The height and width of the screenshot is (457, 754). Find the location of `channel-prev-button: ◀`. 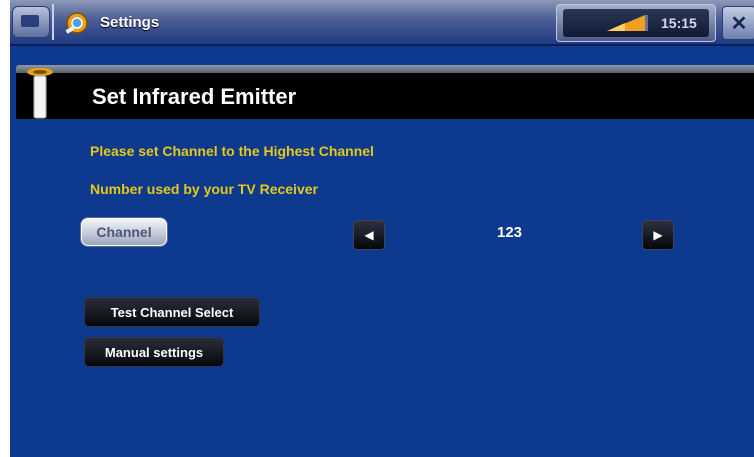

channel-prev-button: ◀ is located at coordinates (369, 235).